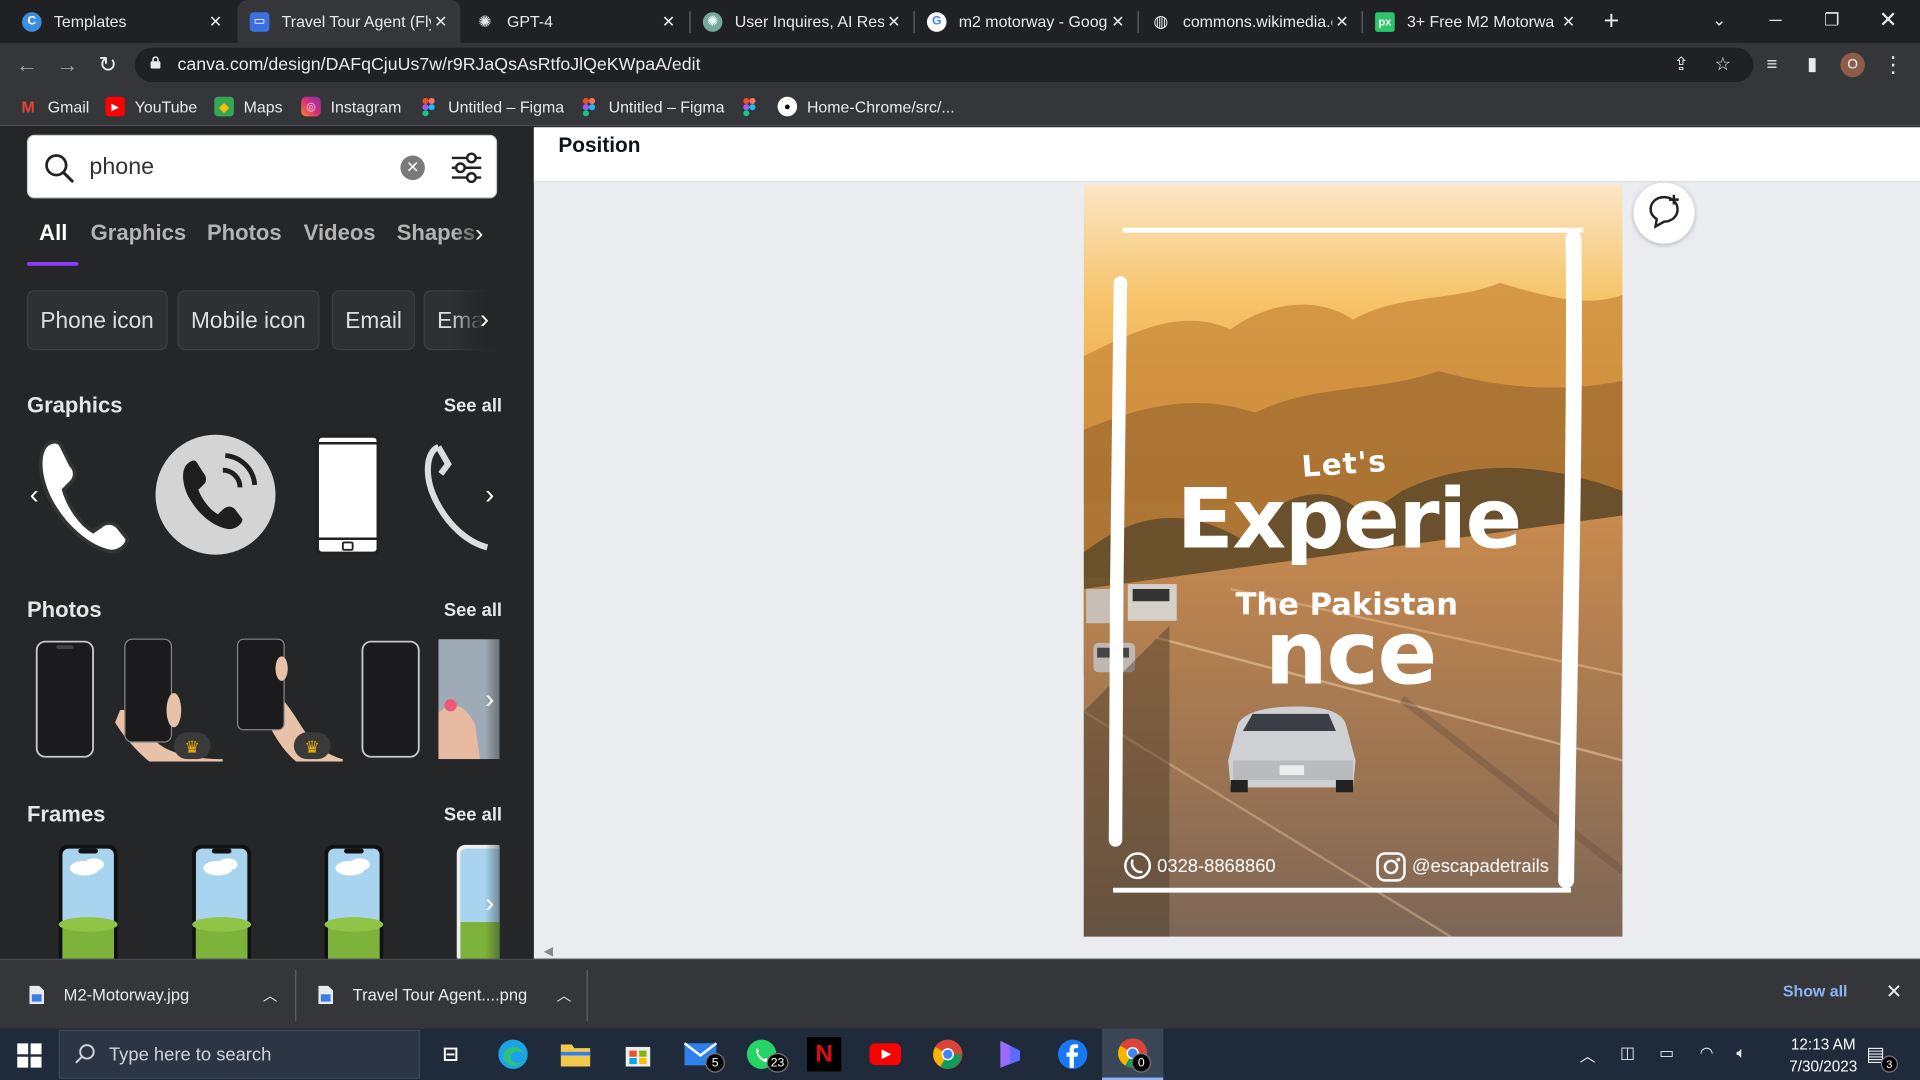 The height and width of the screenshot is (1080, 1920). Describe the element at coordinates (1133, 1054) in the screenshot. I see `chrome-active-icon` at that location.